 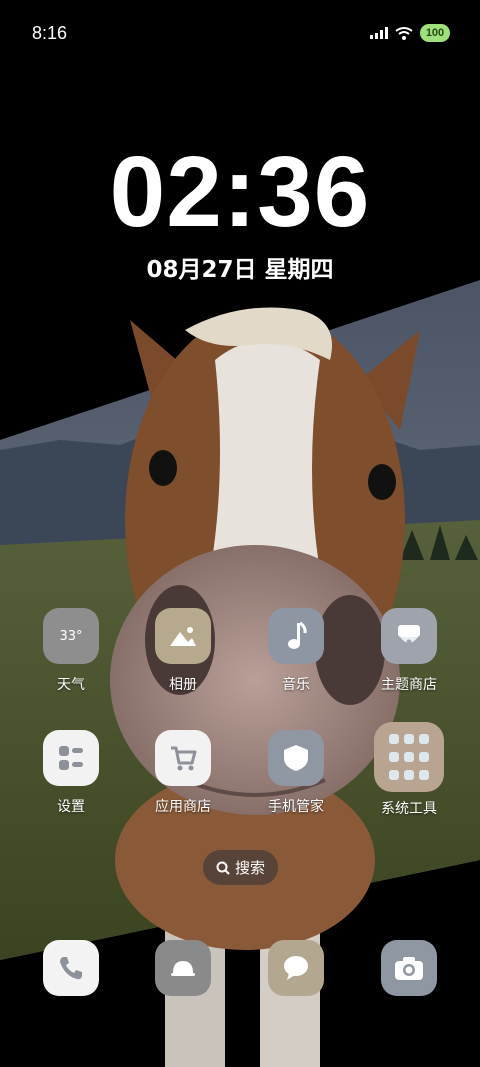 I want to click on app-app-store: 应用商店, so click(x=183, y=773).